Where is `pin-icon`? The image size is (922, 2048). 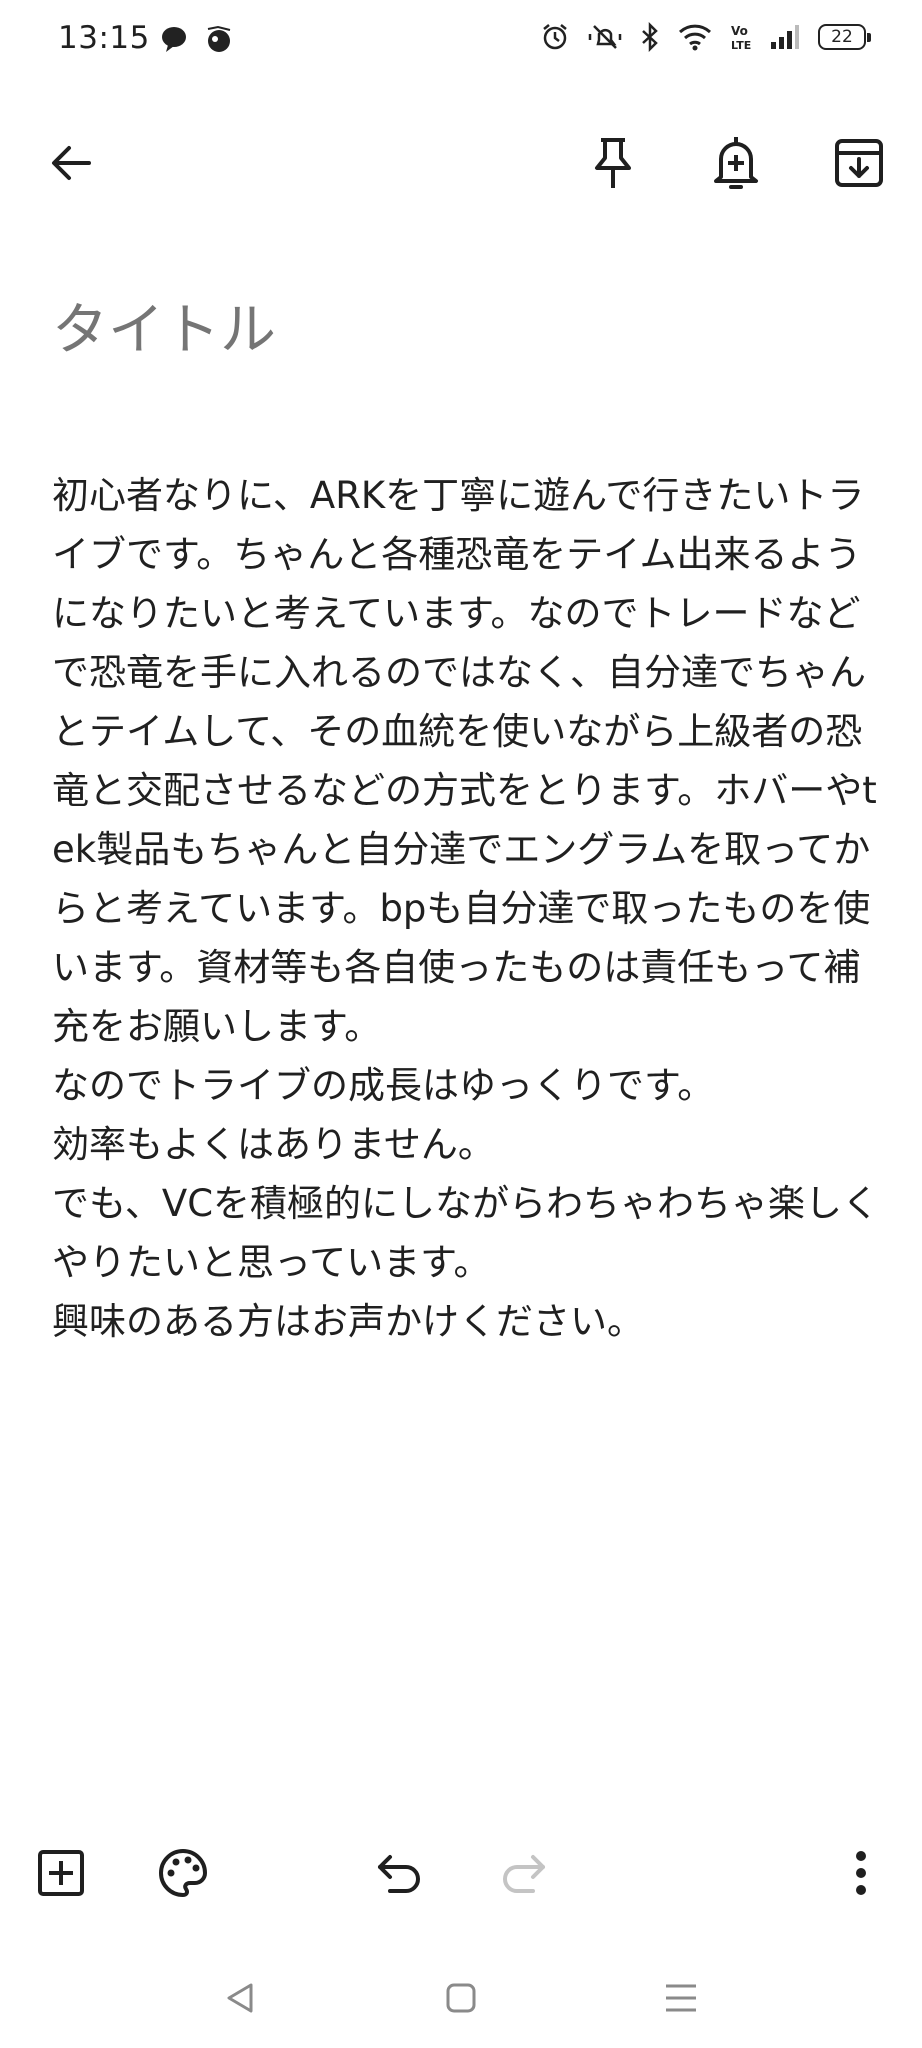 pin-icon is located at coordinates (613, 165).